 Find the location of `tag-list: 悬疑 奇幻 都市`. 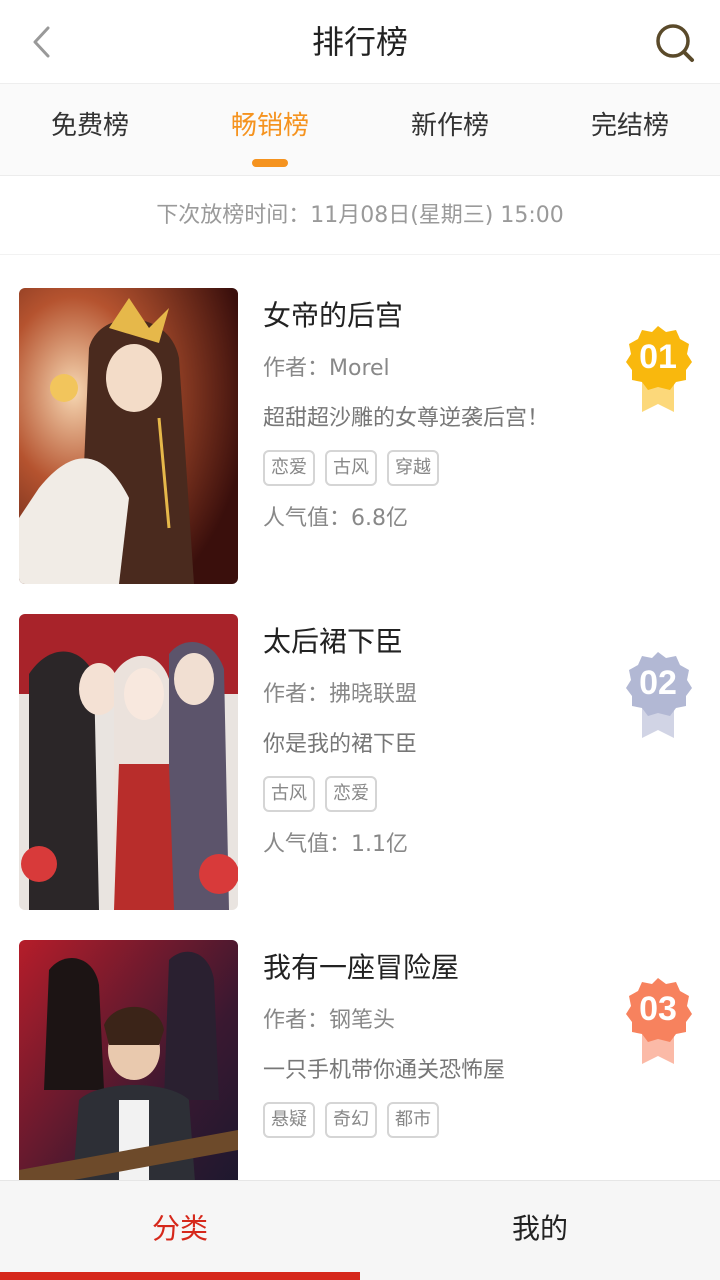

tag-list: 悬疑 奇幻 都市 is located at coordinates (433, 1120).